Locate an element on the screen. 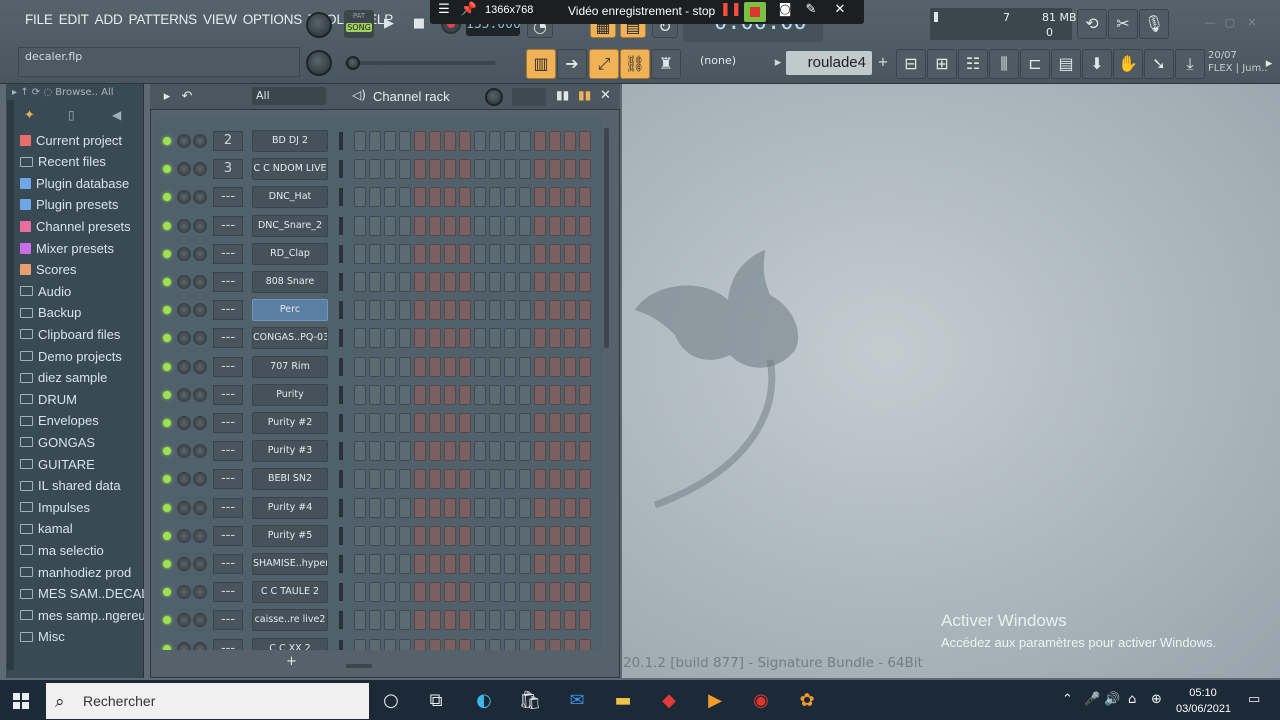 The width and height of the screenshot is (1280, 720). master-pitch-slider is located at coordinates (420, 63).